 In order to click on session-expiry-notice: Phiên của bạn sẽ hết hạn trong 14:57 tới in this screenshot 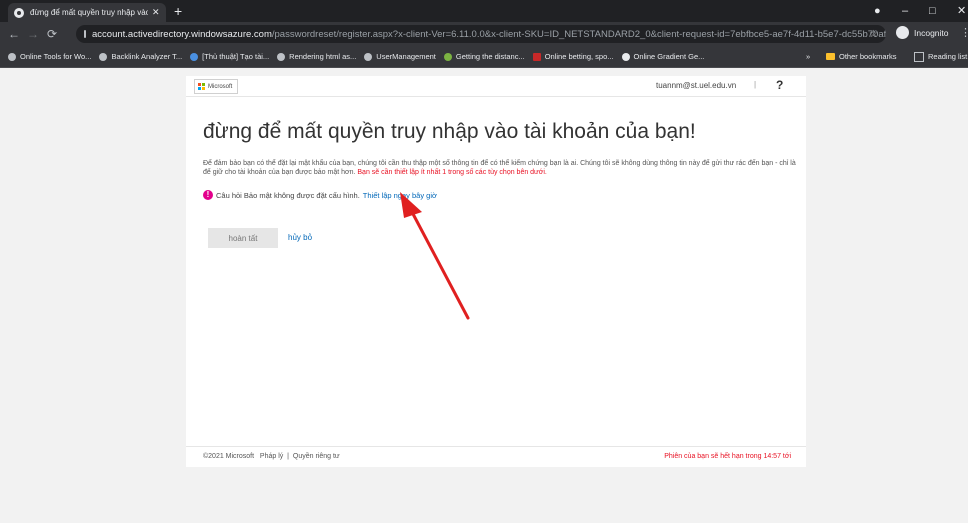, I will do `click(727, 456)`.